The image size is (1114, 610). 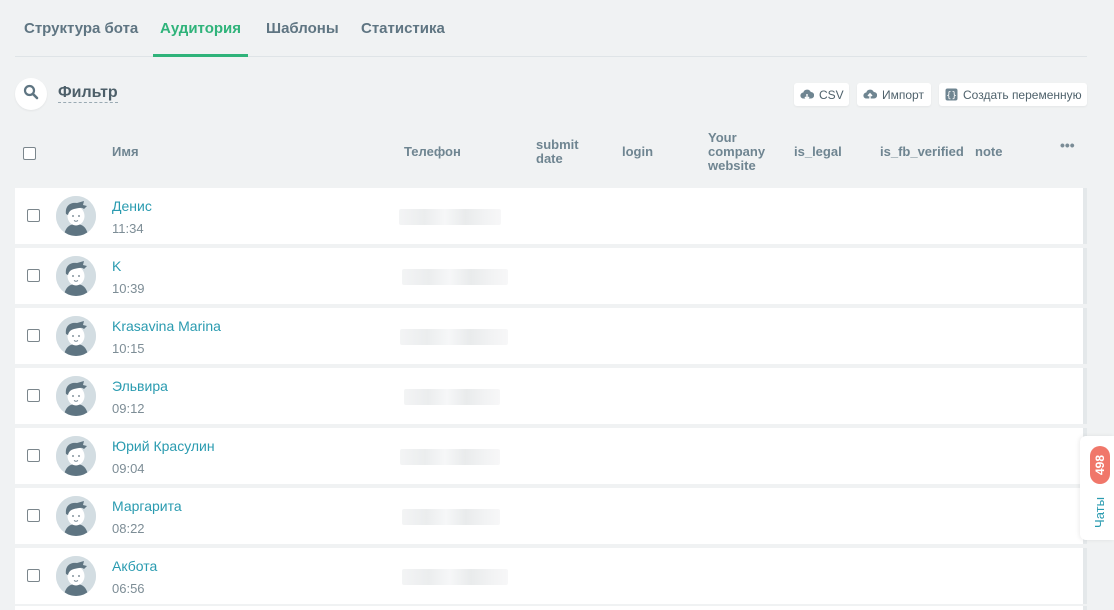 What do you see at coordinates (128, 288) in the screenshot?
I see `last-activity-time: 10:39` at bounding box center [128, 288].